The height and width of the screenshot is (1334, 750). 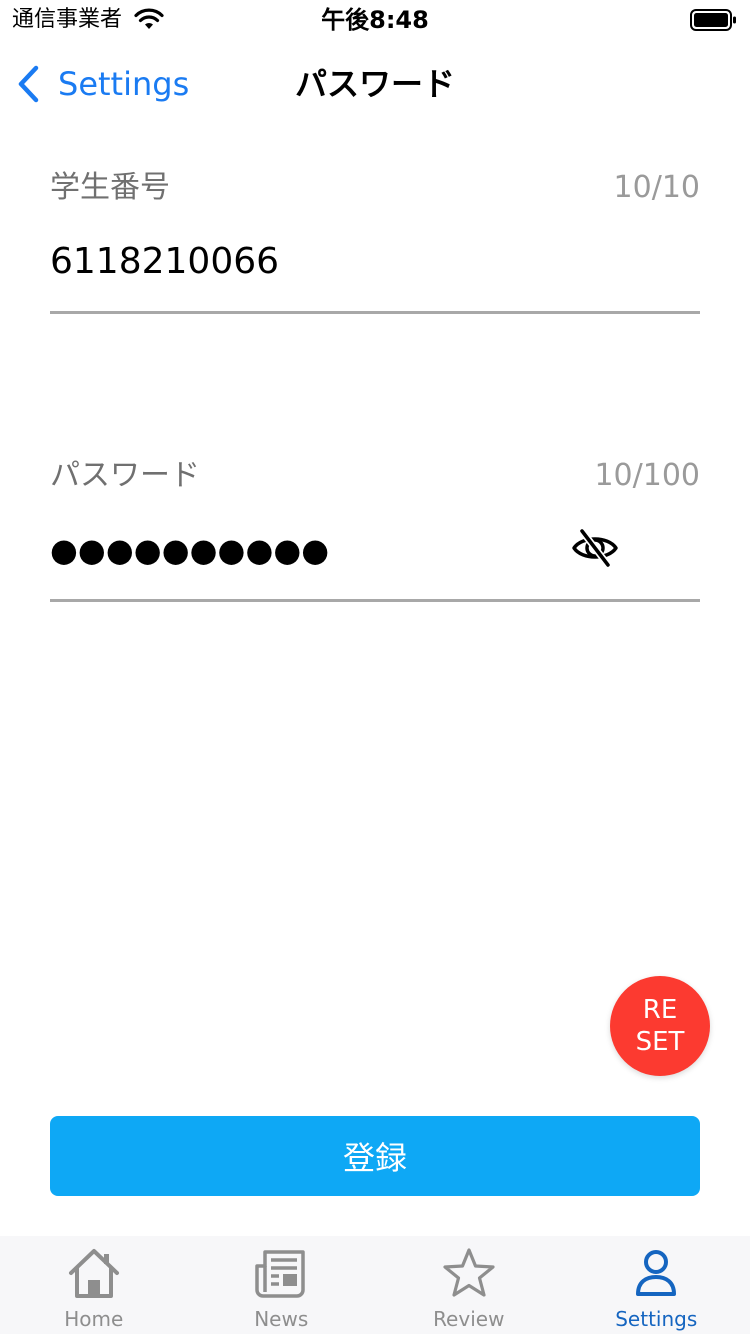 I want to click on tab-settings-label: Settings, so click(x=656, y=1319).